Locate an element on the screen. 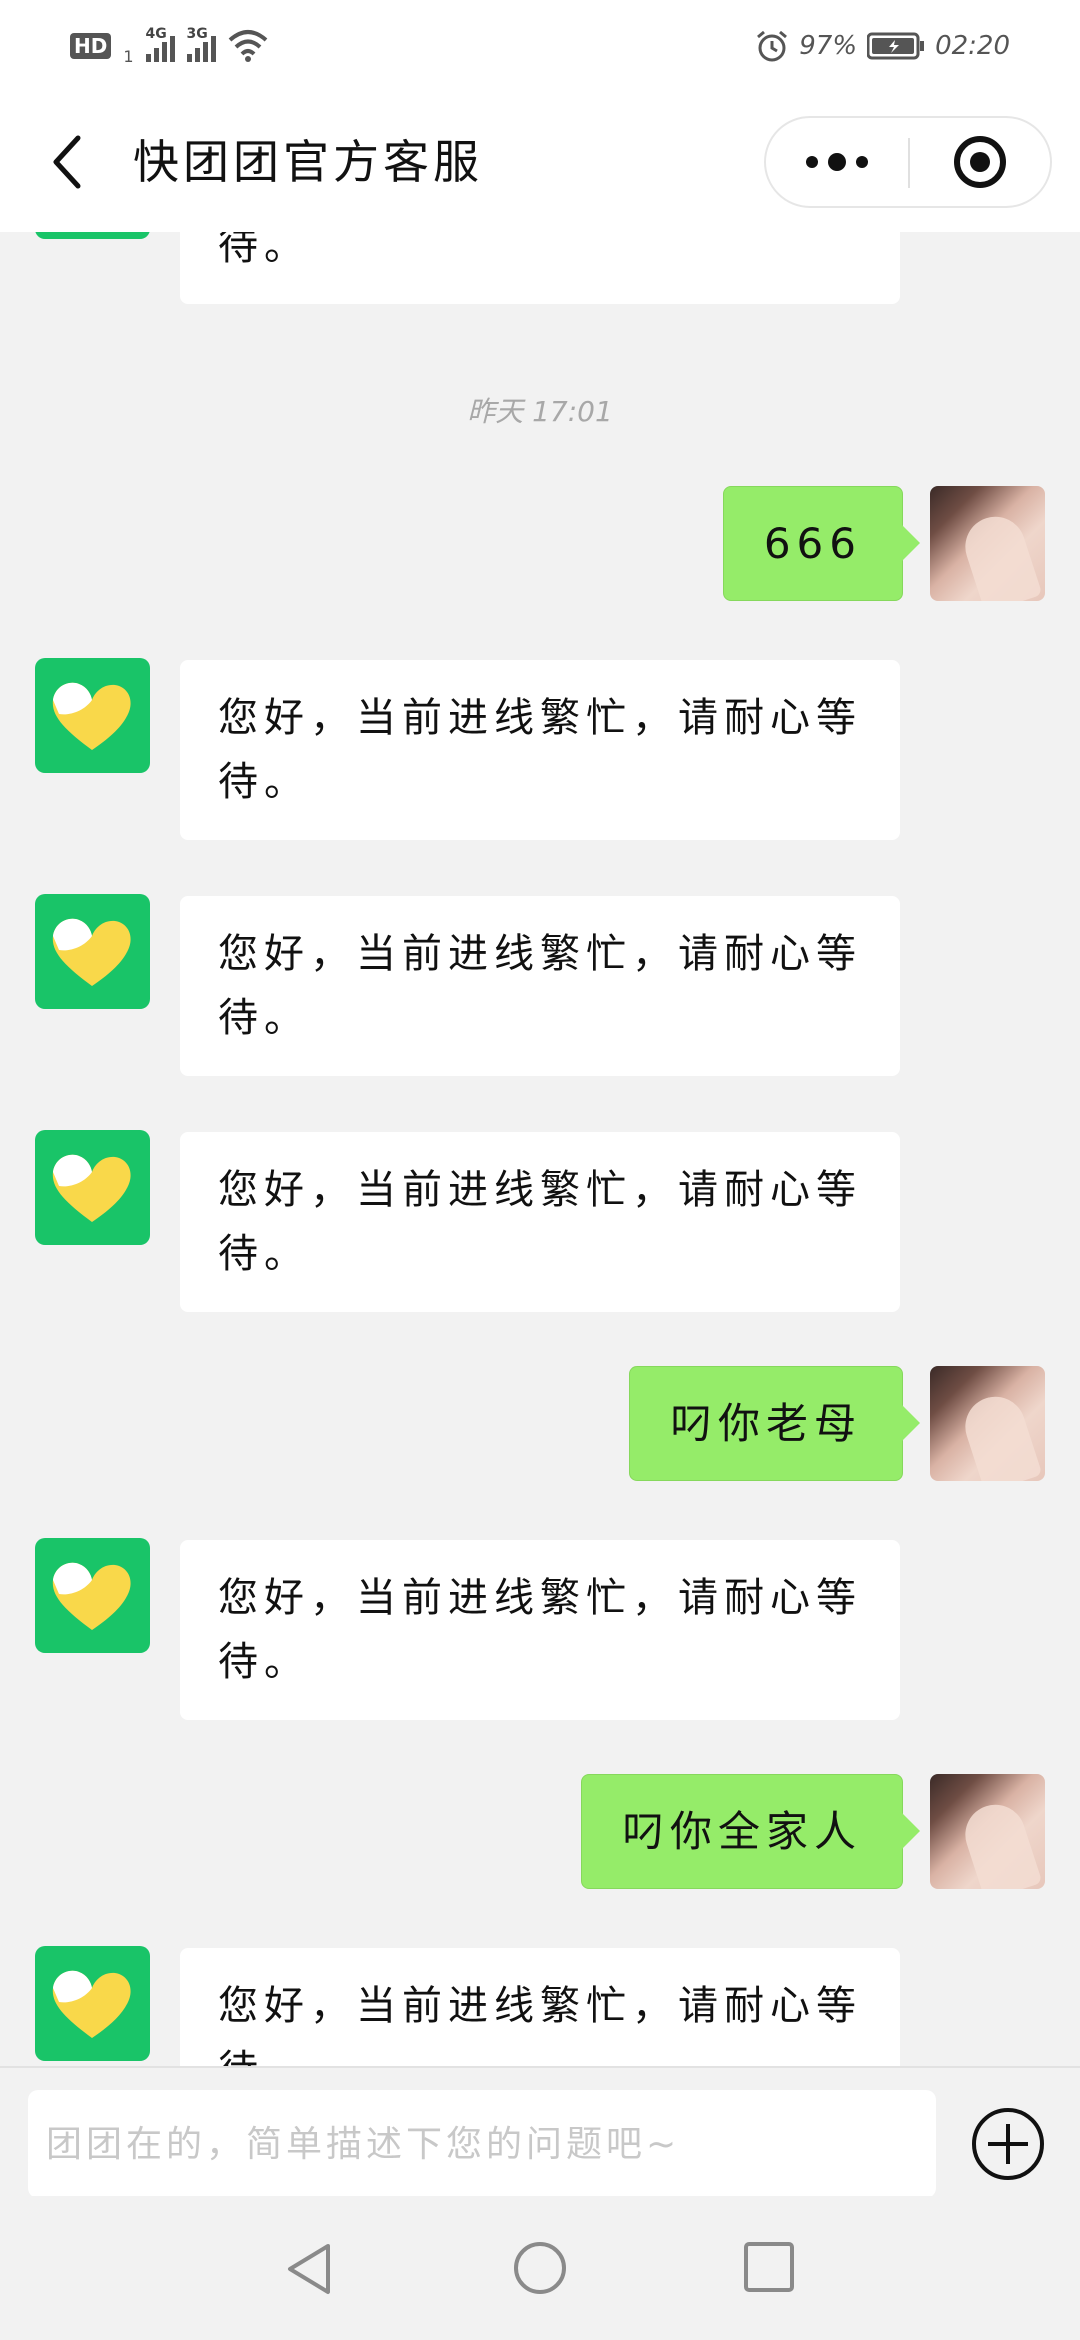  target-close-icon is located at coordinates (980, 162).